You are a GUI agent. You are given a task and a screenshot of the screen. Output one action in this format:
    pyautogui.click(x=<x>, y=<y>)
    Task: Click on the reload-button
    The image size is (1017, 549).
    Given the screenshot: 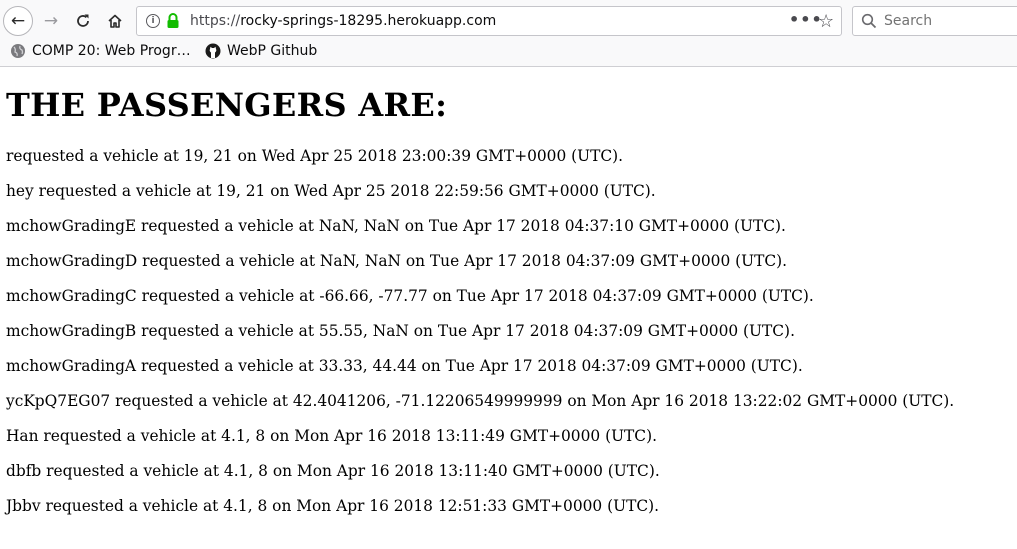 What is the action you would take?
    pyautogui.click(x=83, y=21)
    